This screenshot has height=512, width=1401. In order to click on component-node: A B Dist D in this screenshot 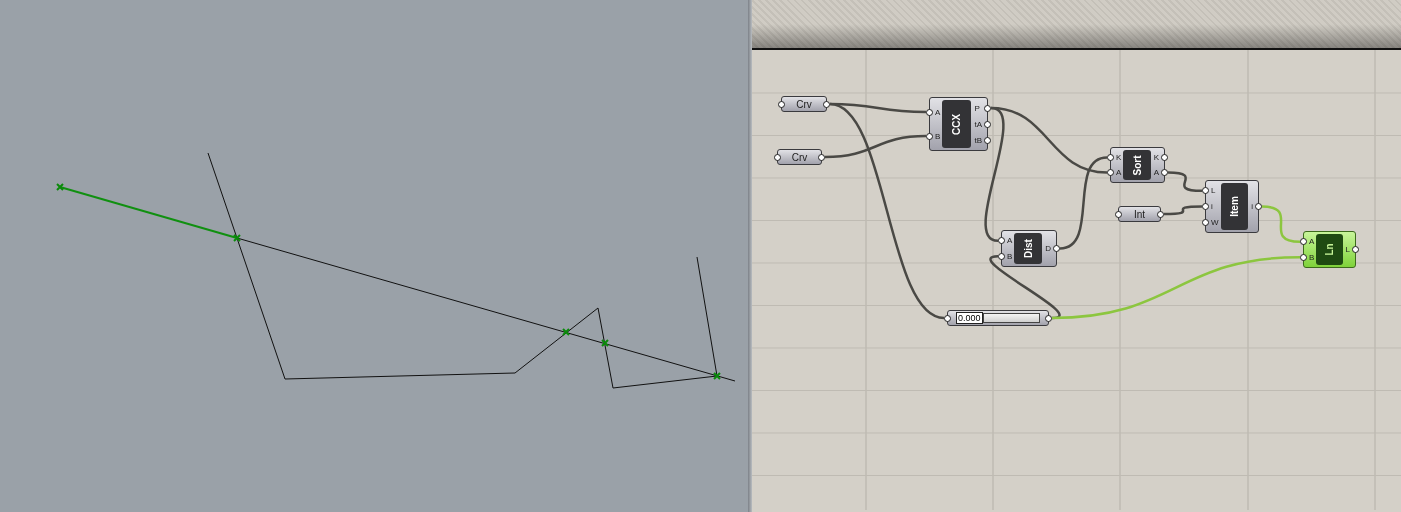, I will do `click(1029, 248)`.